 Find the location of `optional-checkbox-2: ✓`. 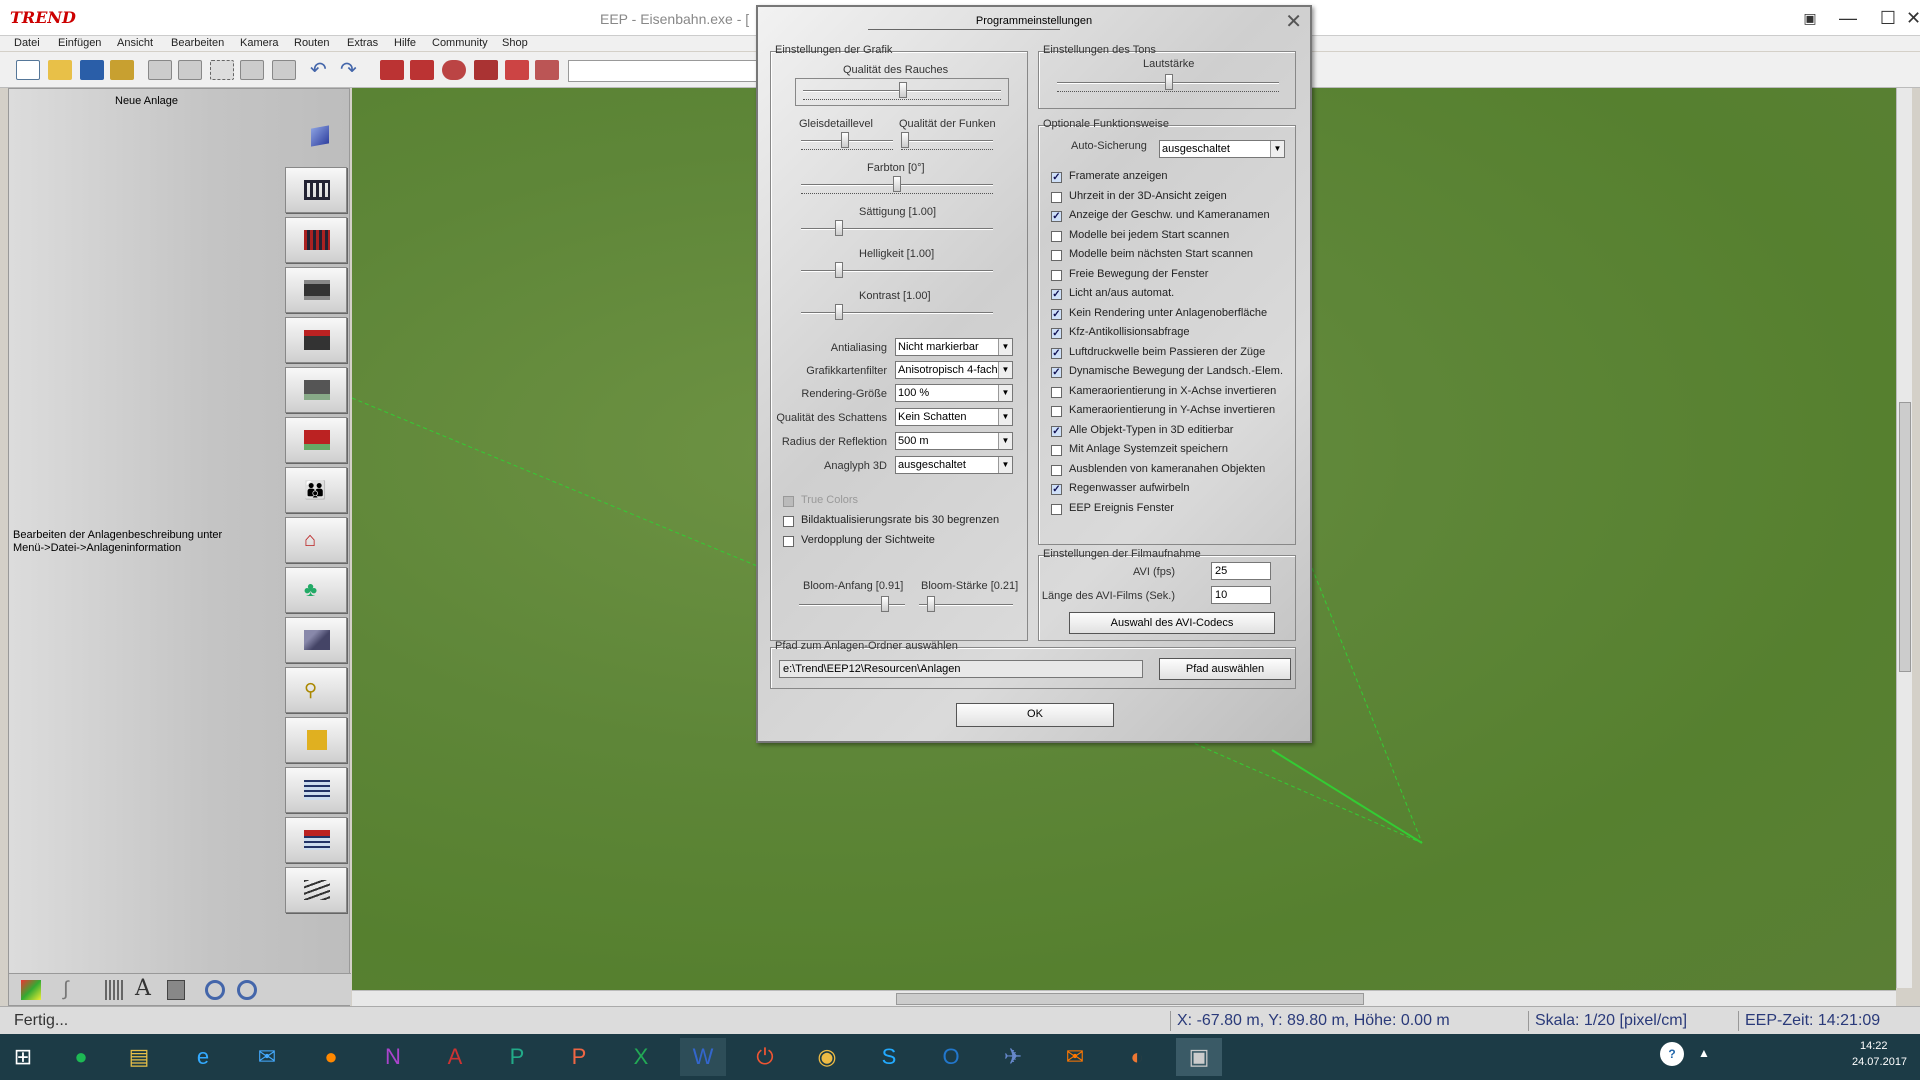

optional-checkbox-2: ✓ is located at coordinates (1056, 216).